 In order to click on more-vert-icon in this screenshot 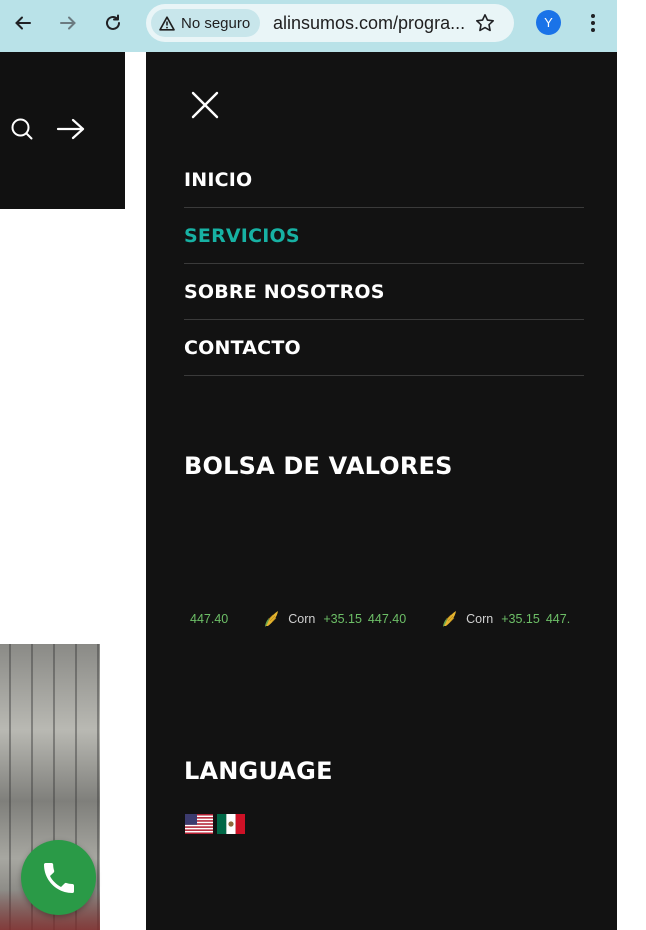, I will do `click(593, 23)`.